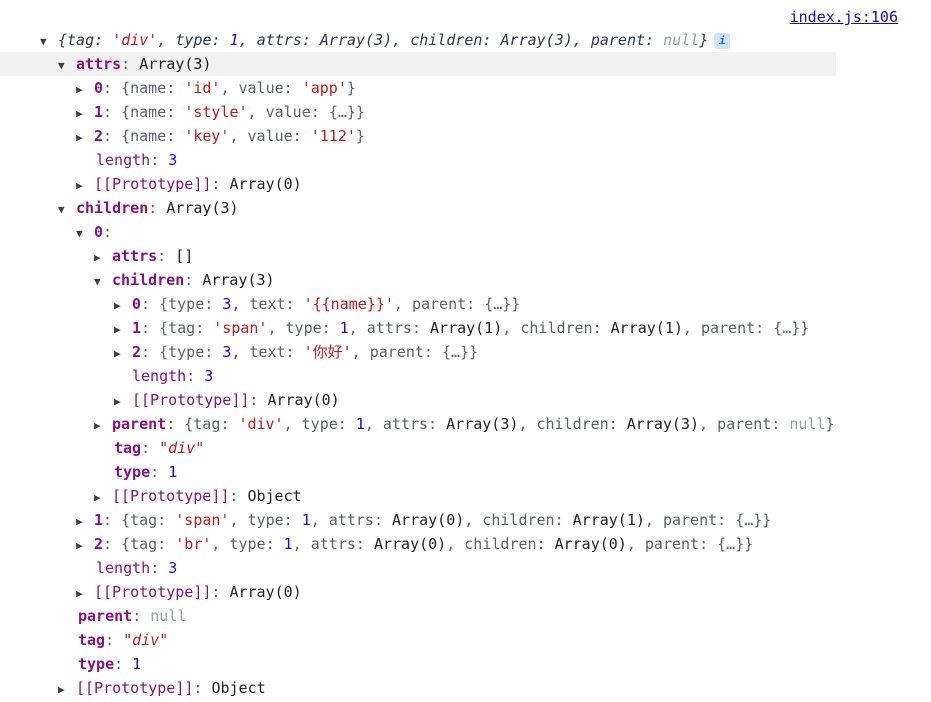  Describe the element at coordinates (844, 17) in the screenshot. I see `source-link: index.js:106` at that location.